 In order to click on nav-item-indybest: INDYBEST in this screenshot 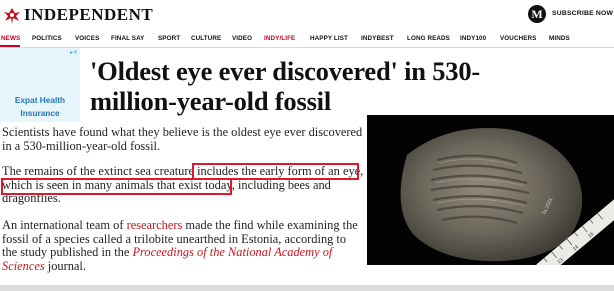, I will do `click(377, 38)`.